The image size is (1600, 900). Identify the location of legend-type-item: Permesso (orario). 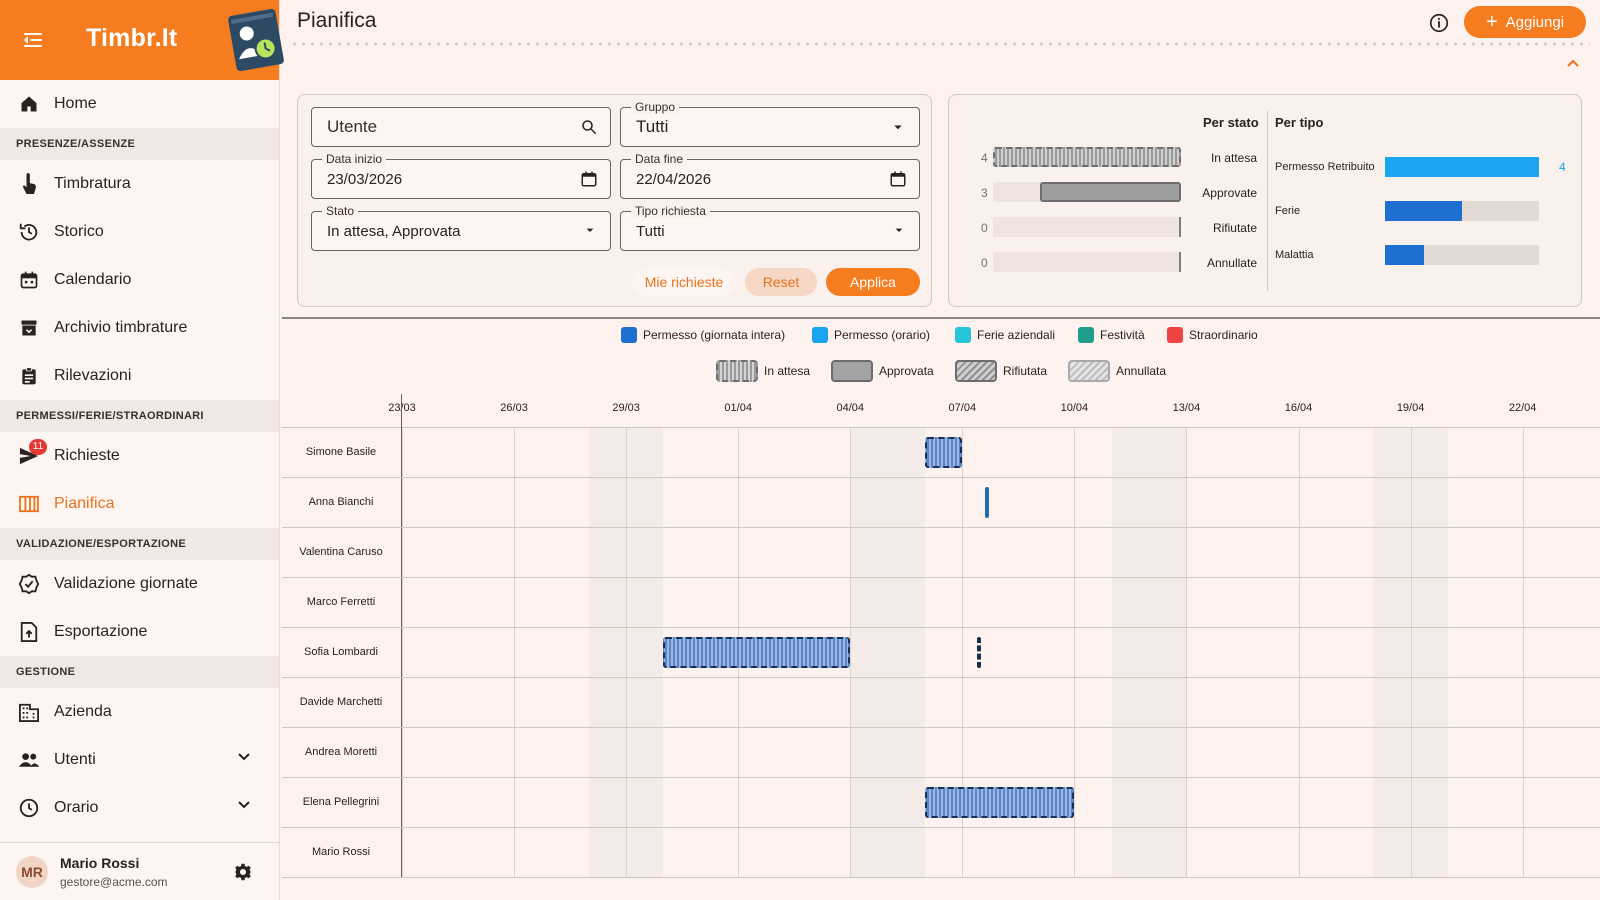
(871, 335).